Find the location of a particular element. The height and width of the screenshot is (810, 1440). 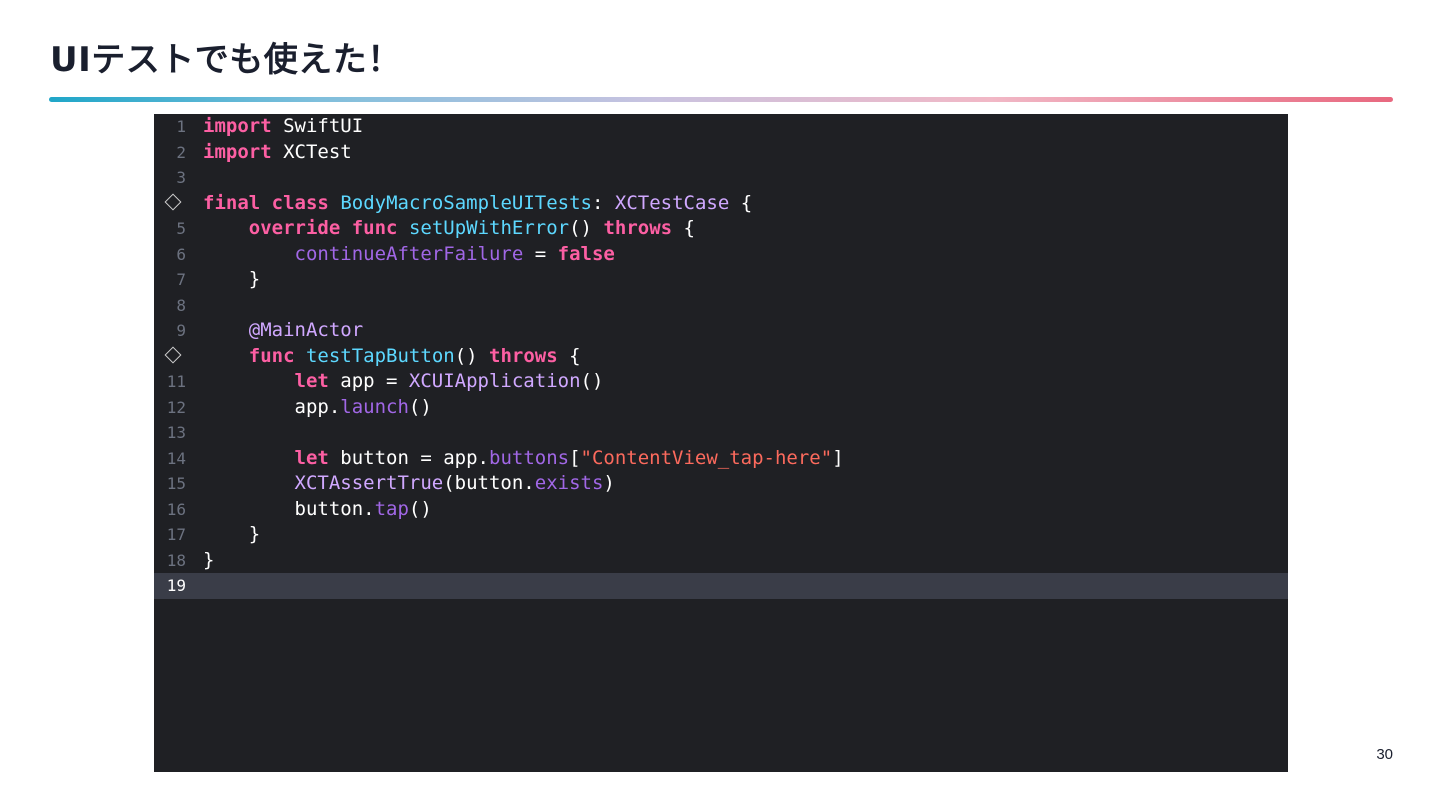

code-token: import is located at coordinates (237, 126).